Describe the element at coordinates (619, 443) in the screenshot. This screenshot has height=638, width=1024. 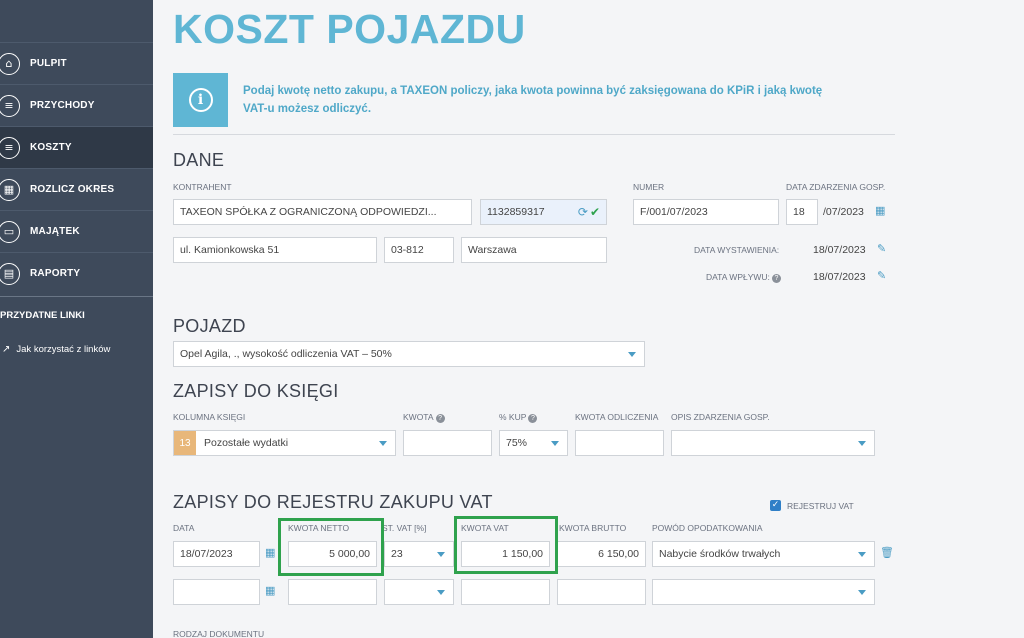
I see `kwota-odliczenia-field` at that location.